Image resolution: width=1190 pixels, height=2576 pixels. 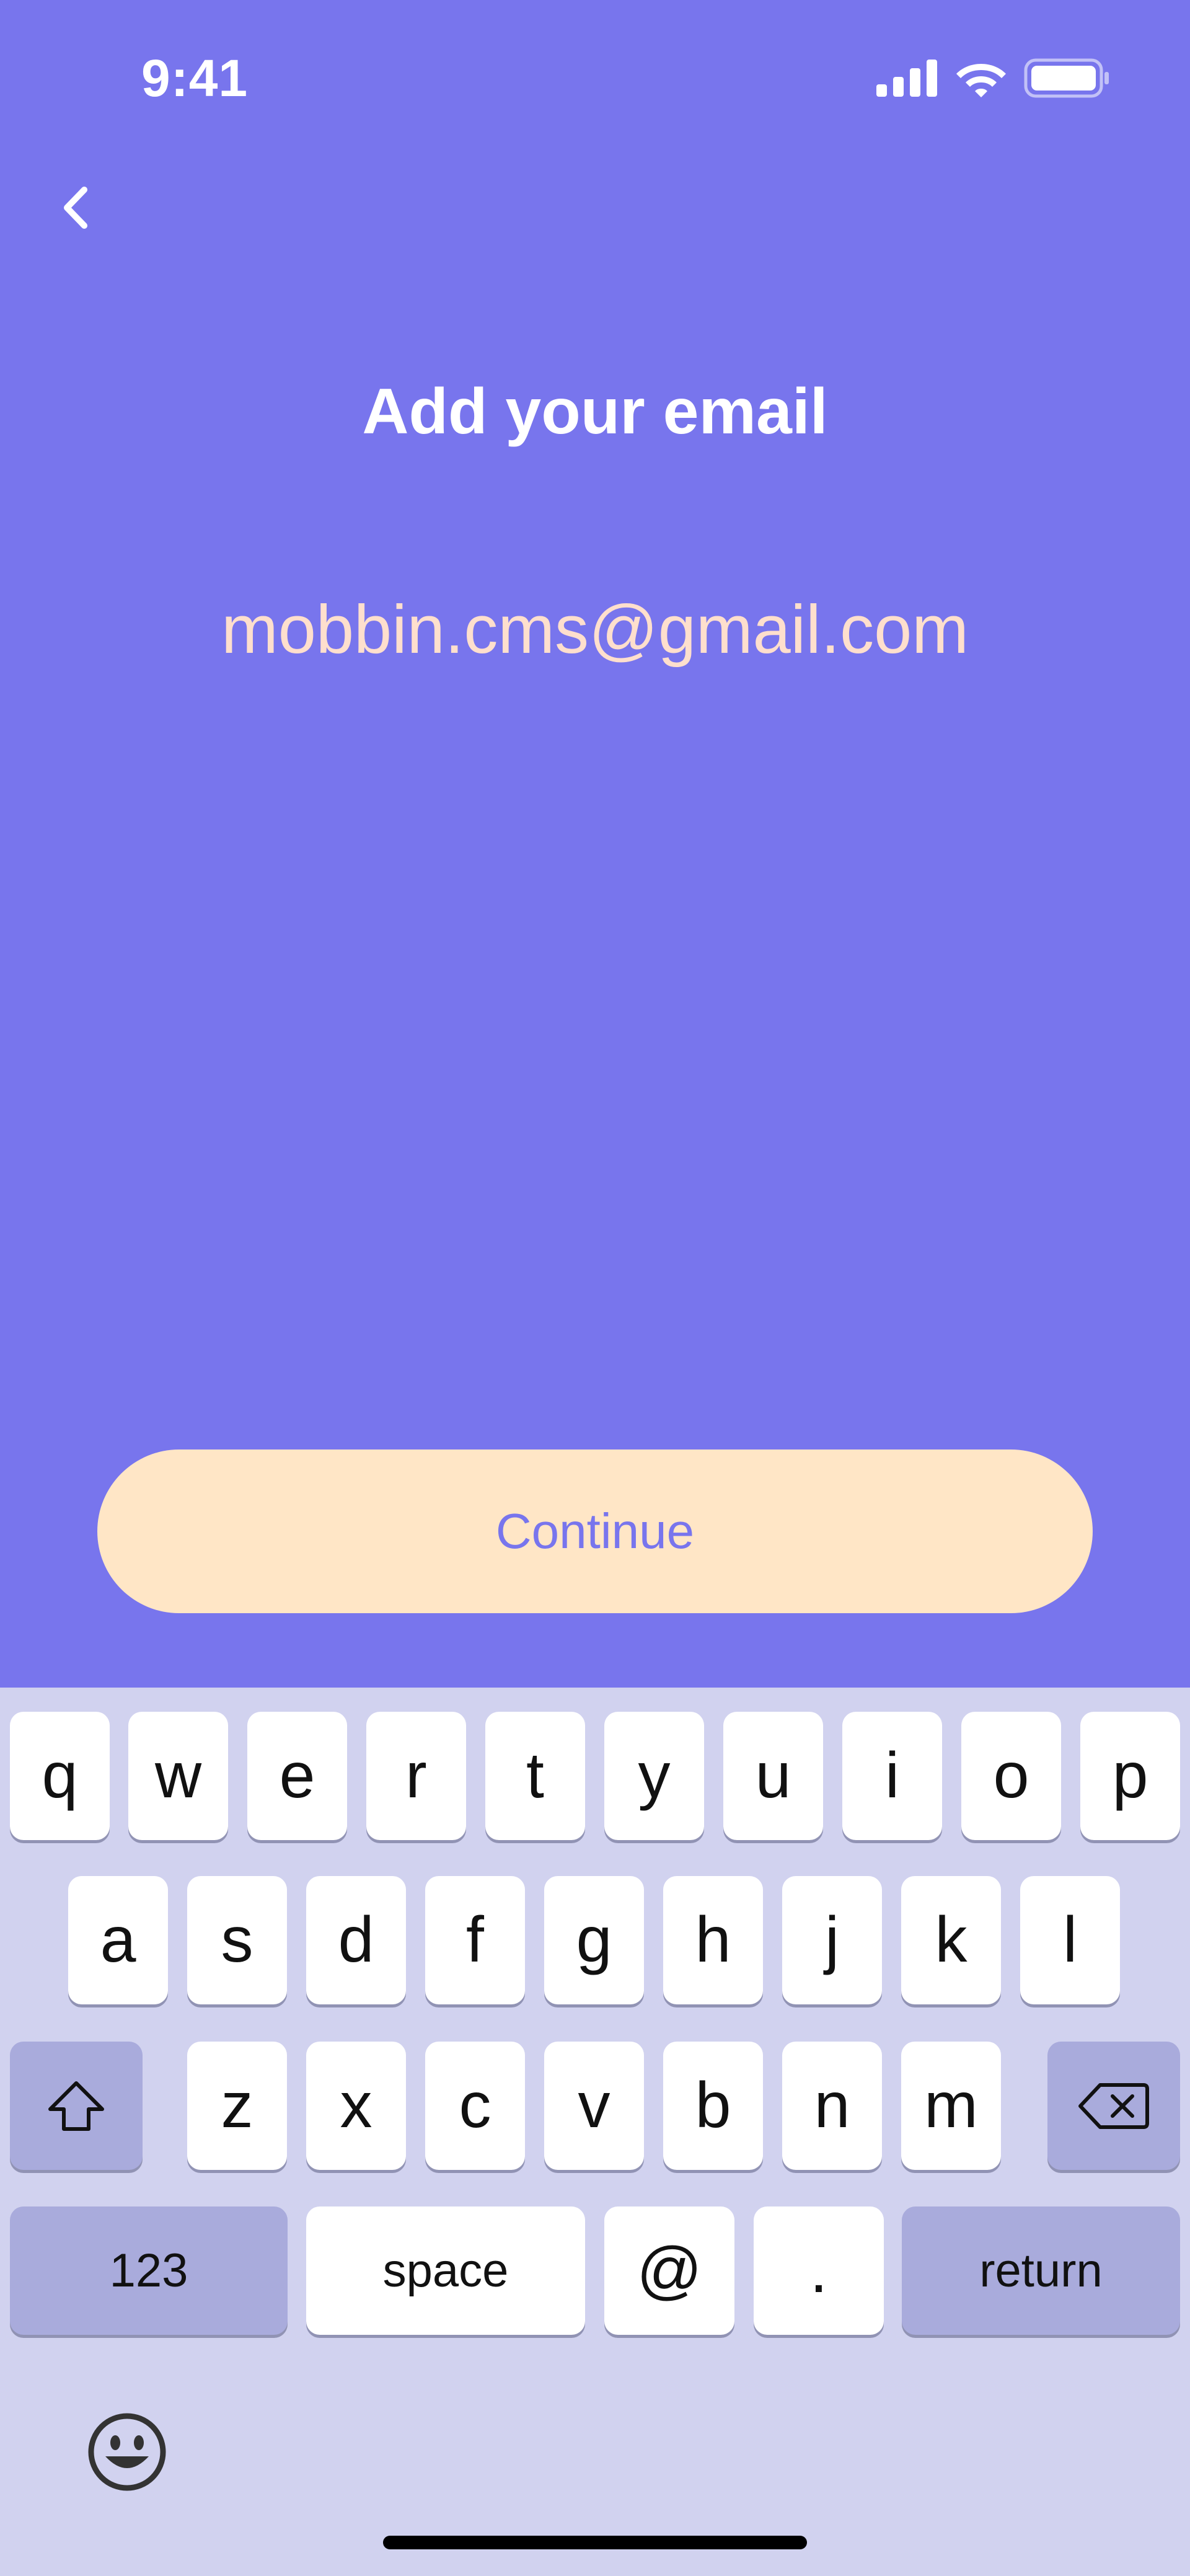 I want to click on return-key: return, so click(x=1041, y=2271).